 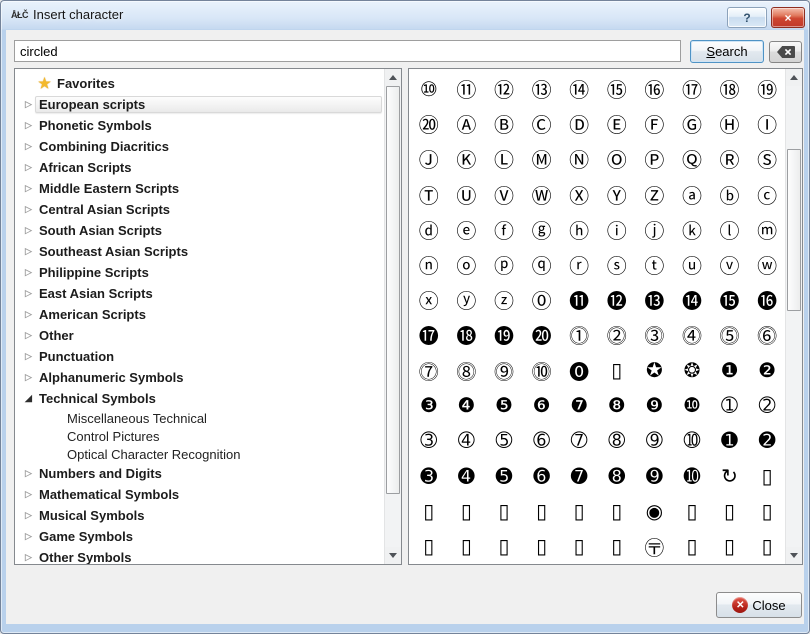 What do you see at coordinates (199, 125) in the screenshot?
I see `tree-item-phonetic-symbols: ▷ Phonetic Symbols` at bounding box center [199, 125].